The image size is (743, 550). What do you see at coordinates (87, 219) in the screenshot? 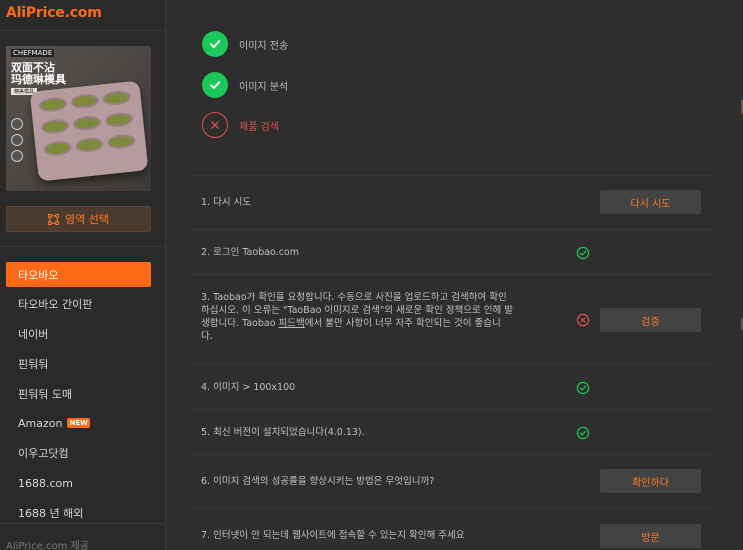
I see `select-area-label: 영역 선택` at bounding box center [87, 219].